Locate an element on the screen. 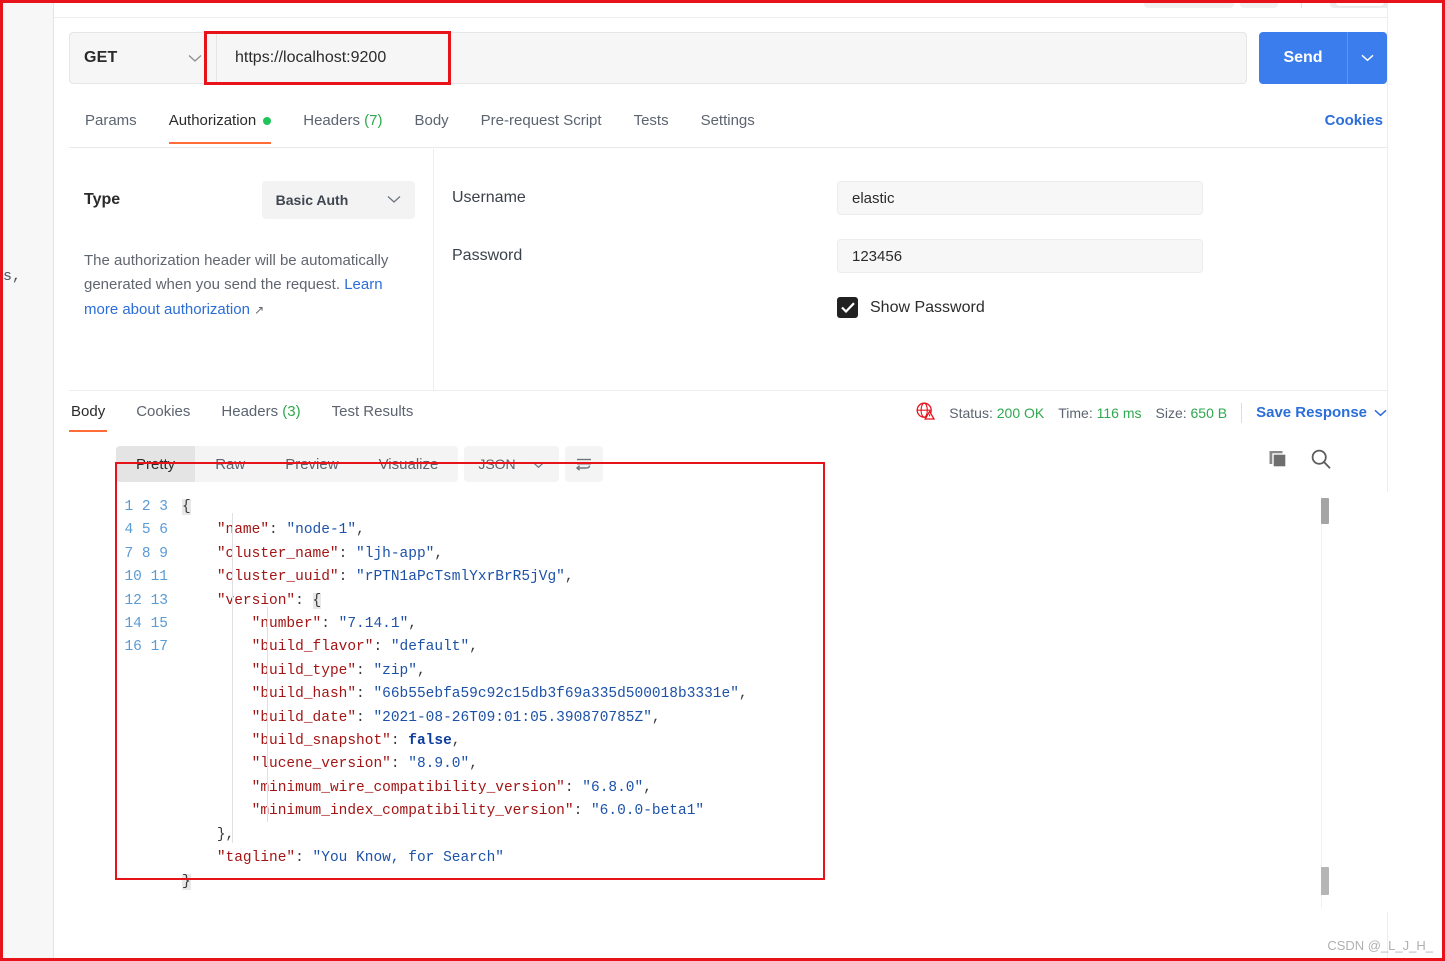 Image resolution: width=1445 pixels, height=961 pixels. username-row: Username is located at coordinates (919, 198).